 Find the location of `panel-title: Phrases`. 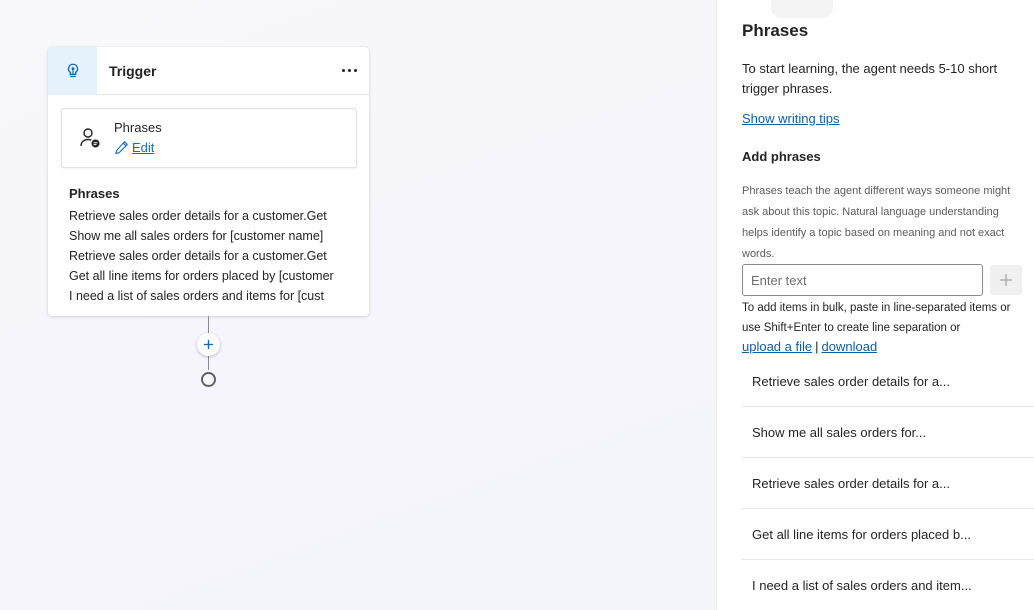

panel-title: Phrases is located at coordinates (775, 30).